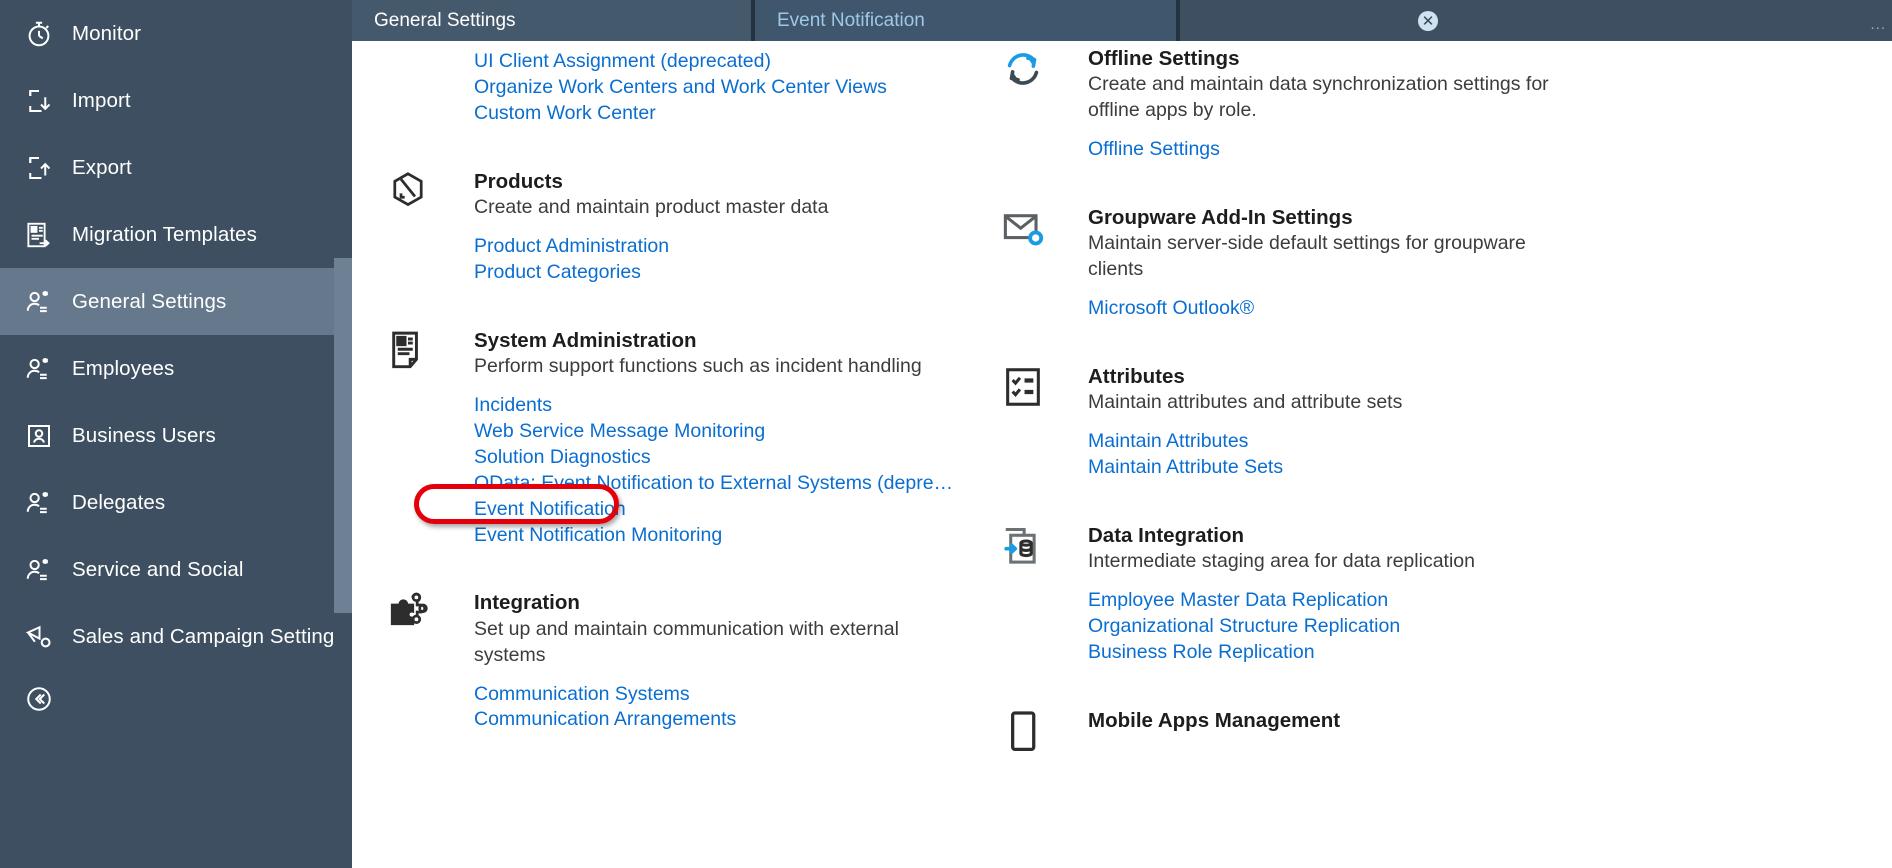 The width and height of the screenshot is (1892, 868). I want to click on sidebar-item-employees: Employees, so click(167, 368).